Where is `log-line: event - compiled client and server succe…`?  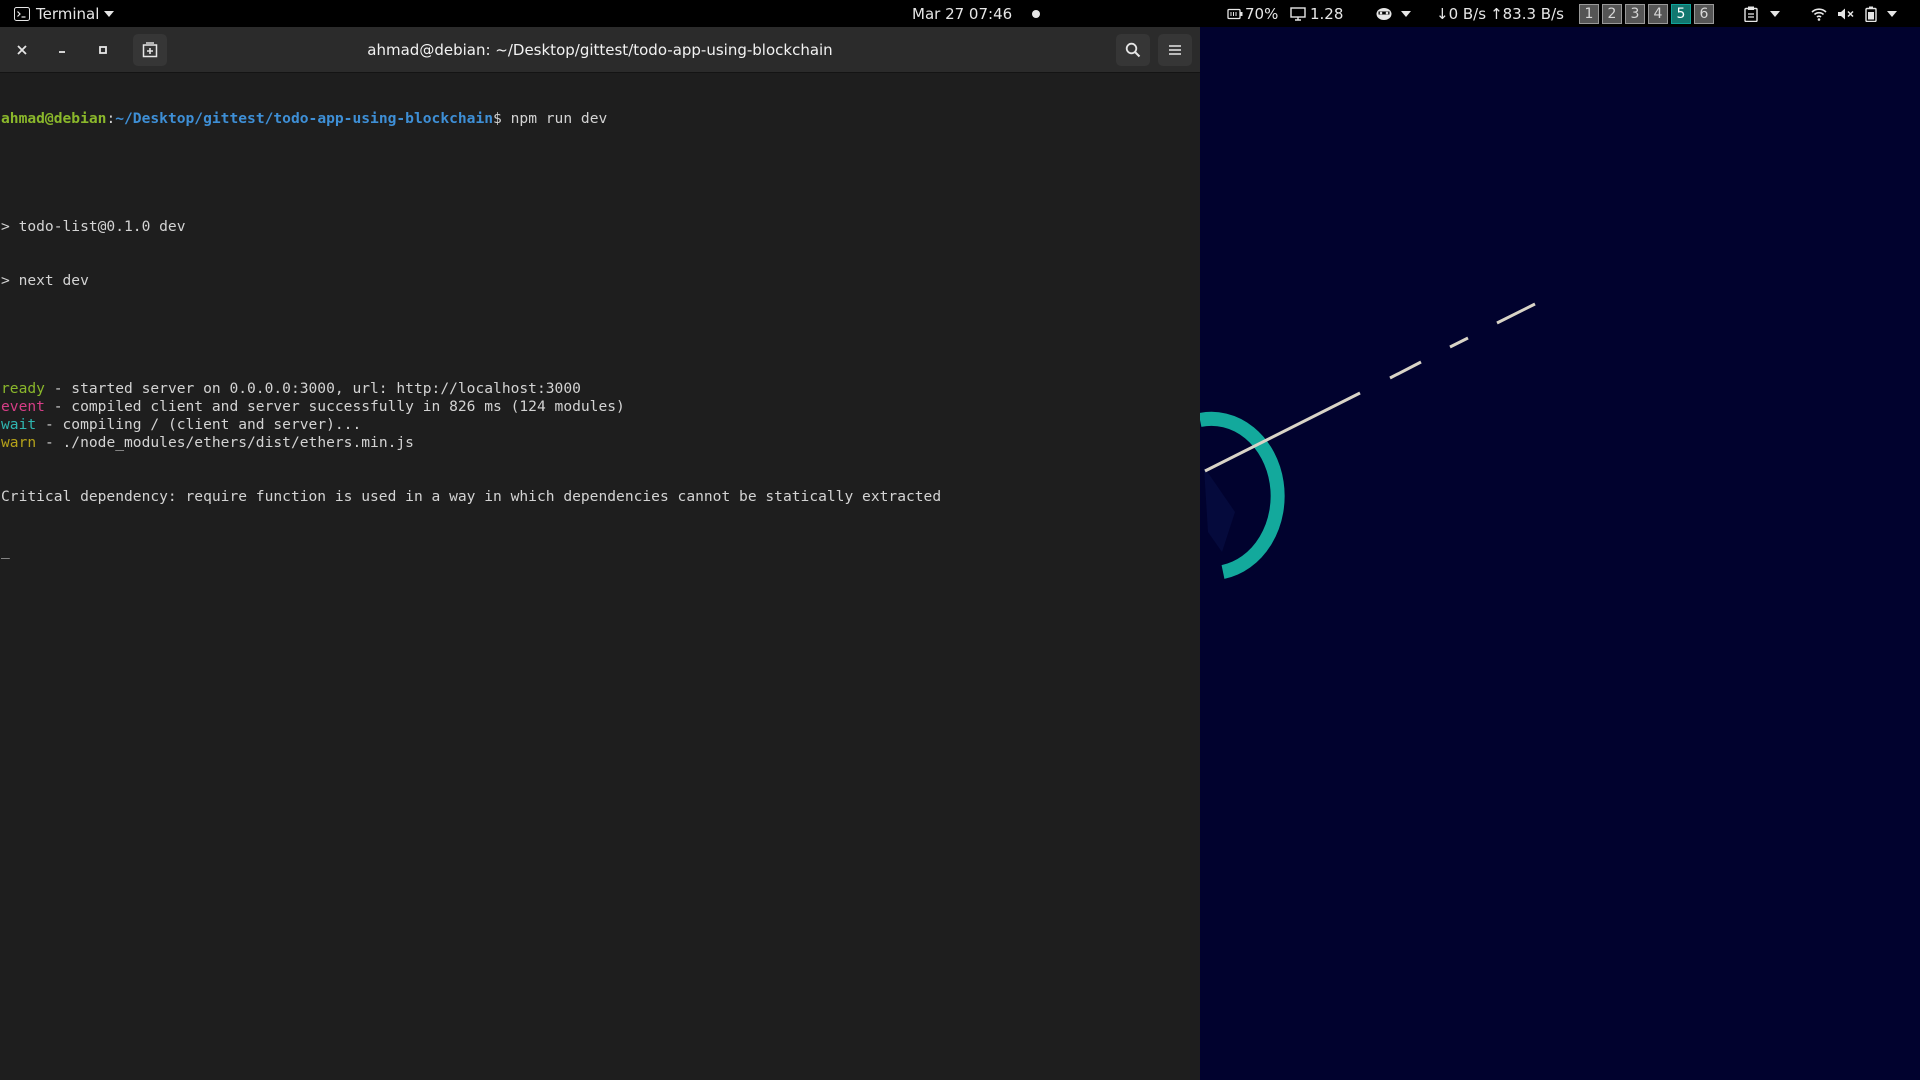
log-line: event - compiled client and server succe… is located at coordinates (598, 407).